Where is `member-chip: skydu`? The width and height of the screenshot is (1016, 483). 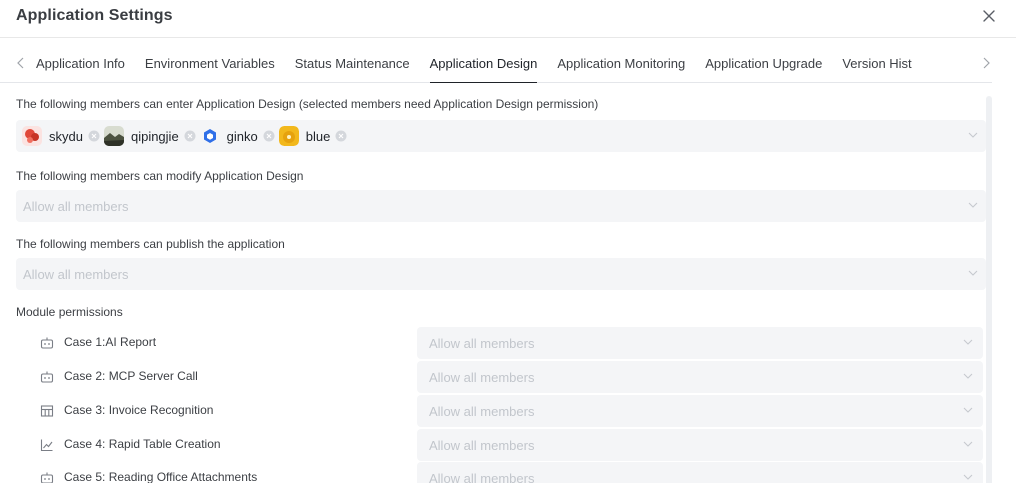 member-chip: skydu is located at coordinates (61, 136).